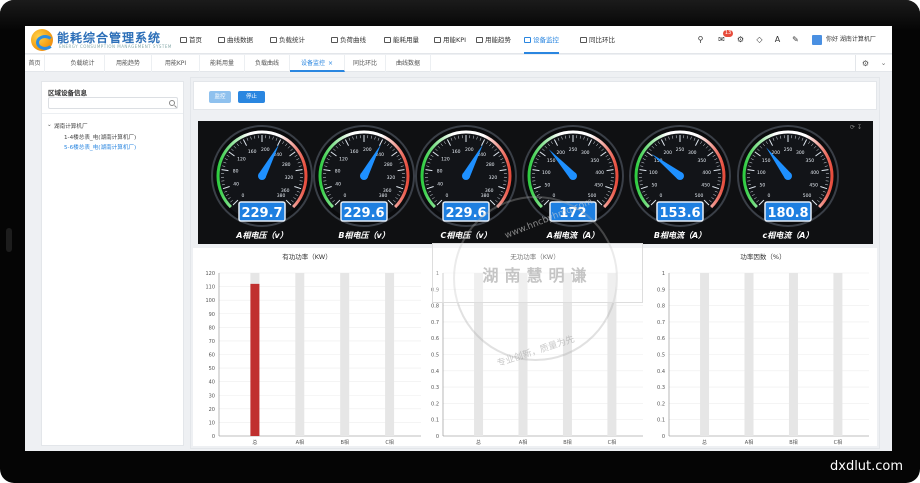 This screenshot has height=483, width=920. I want to click on user-name: 你好 湖南计算机厂, so click(851, 40).